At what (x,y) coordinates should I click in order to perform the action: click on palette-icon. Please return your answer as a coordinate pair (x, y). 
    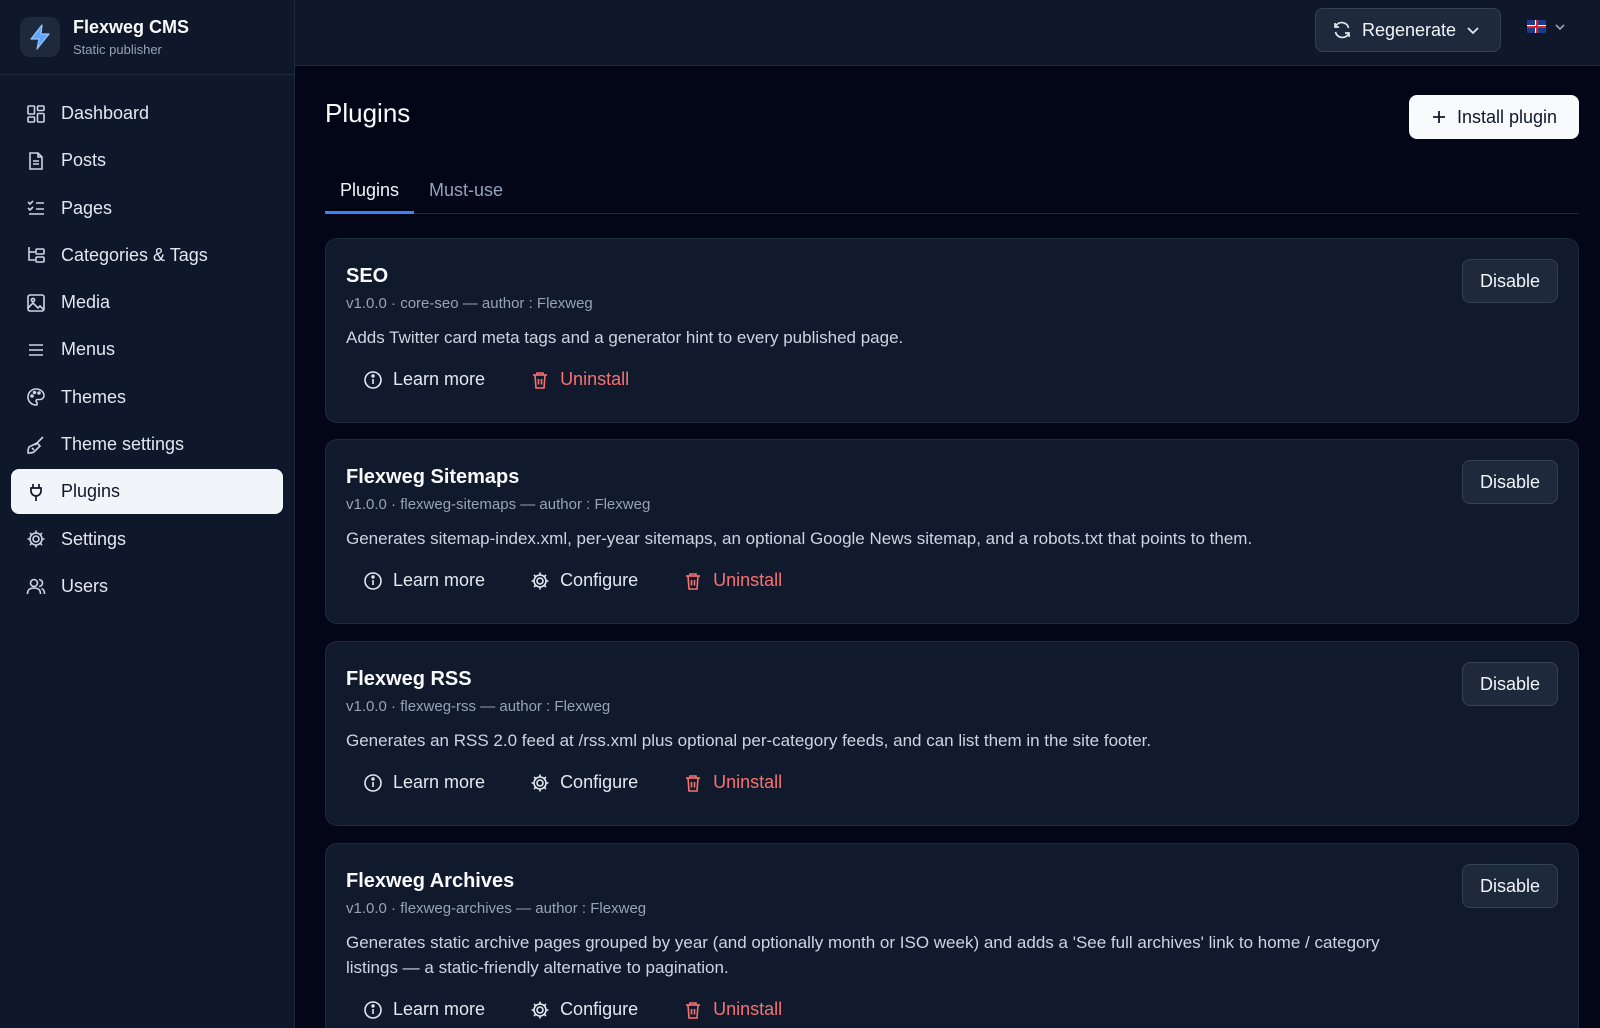
    Looking at the image, I should click on (36, 397).